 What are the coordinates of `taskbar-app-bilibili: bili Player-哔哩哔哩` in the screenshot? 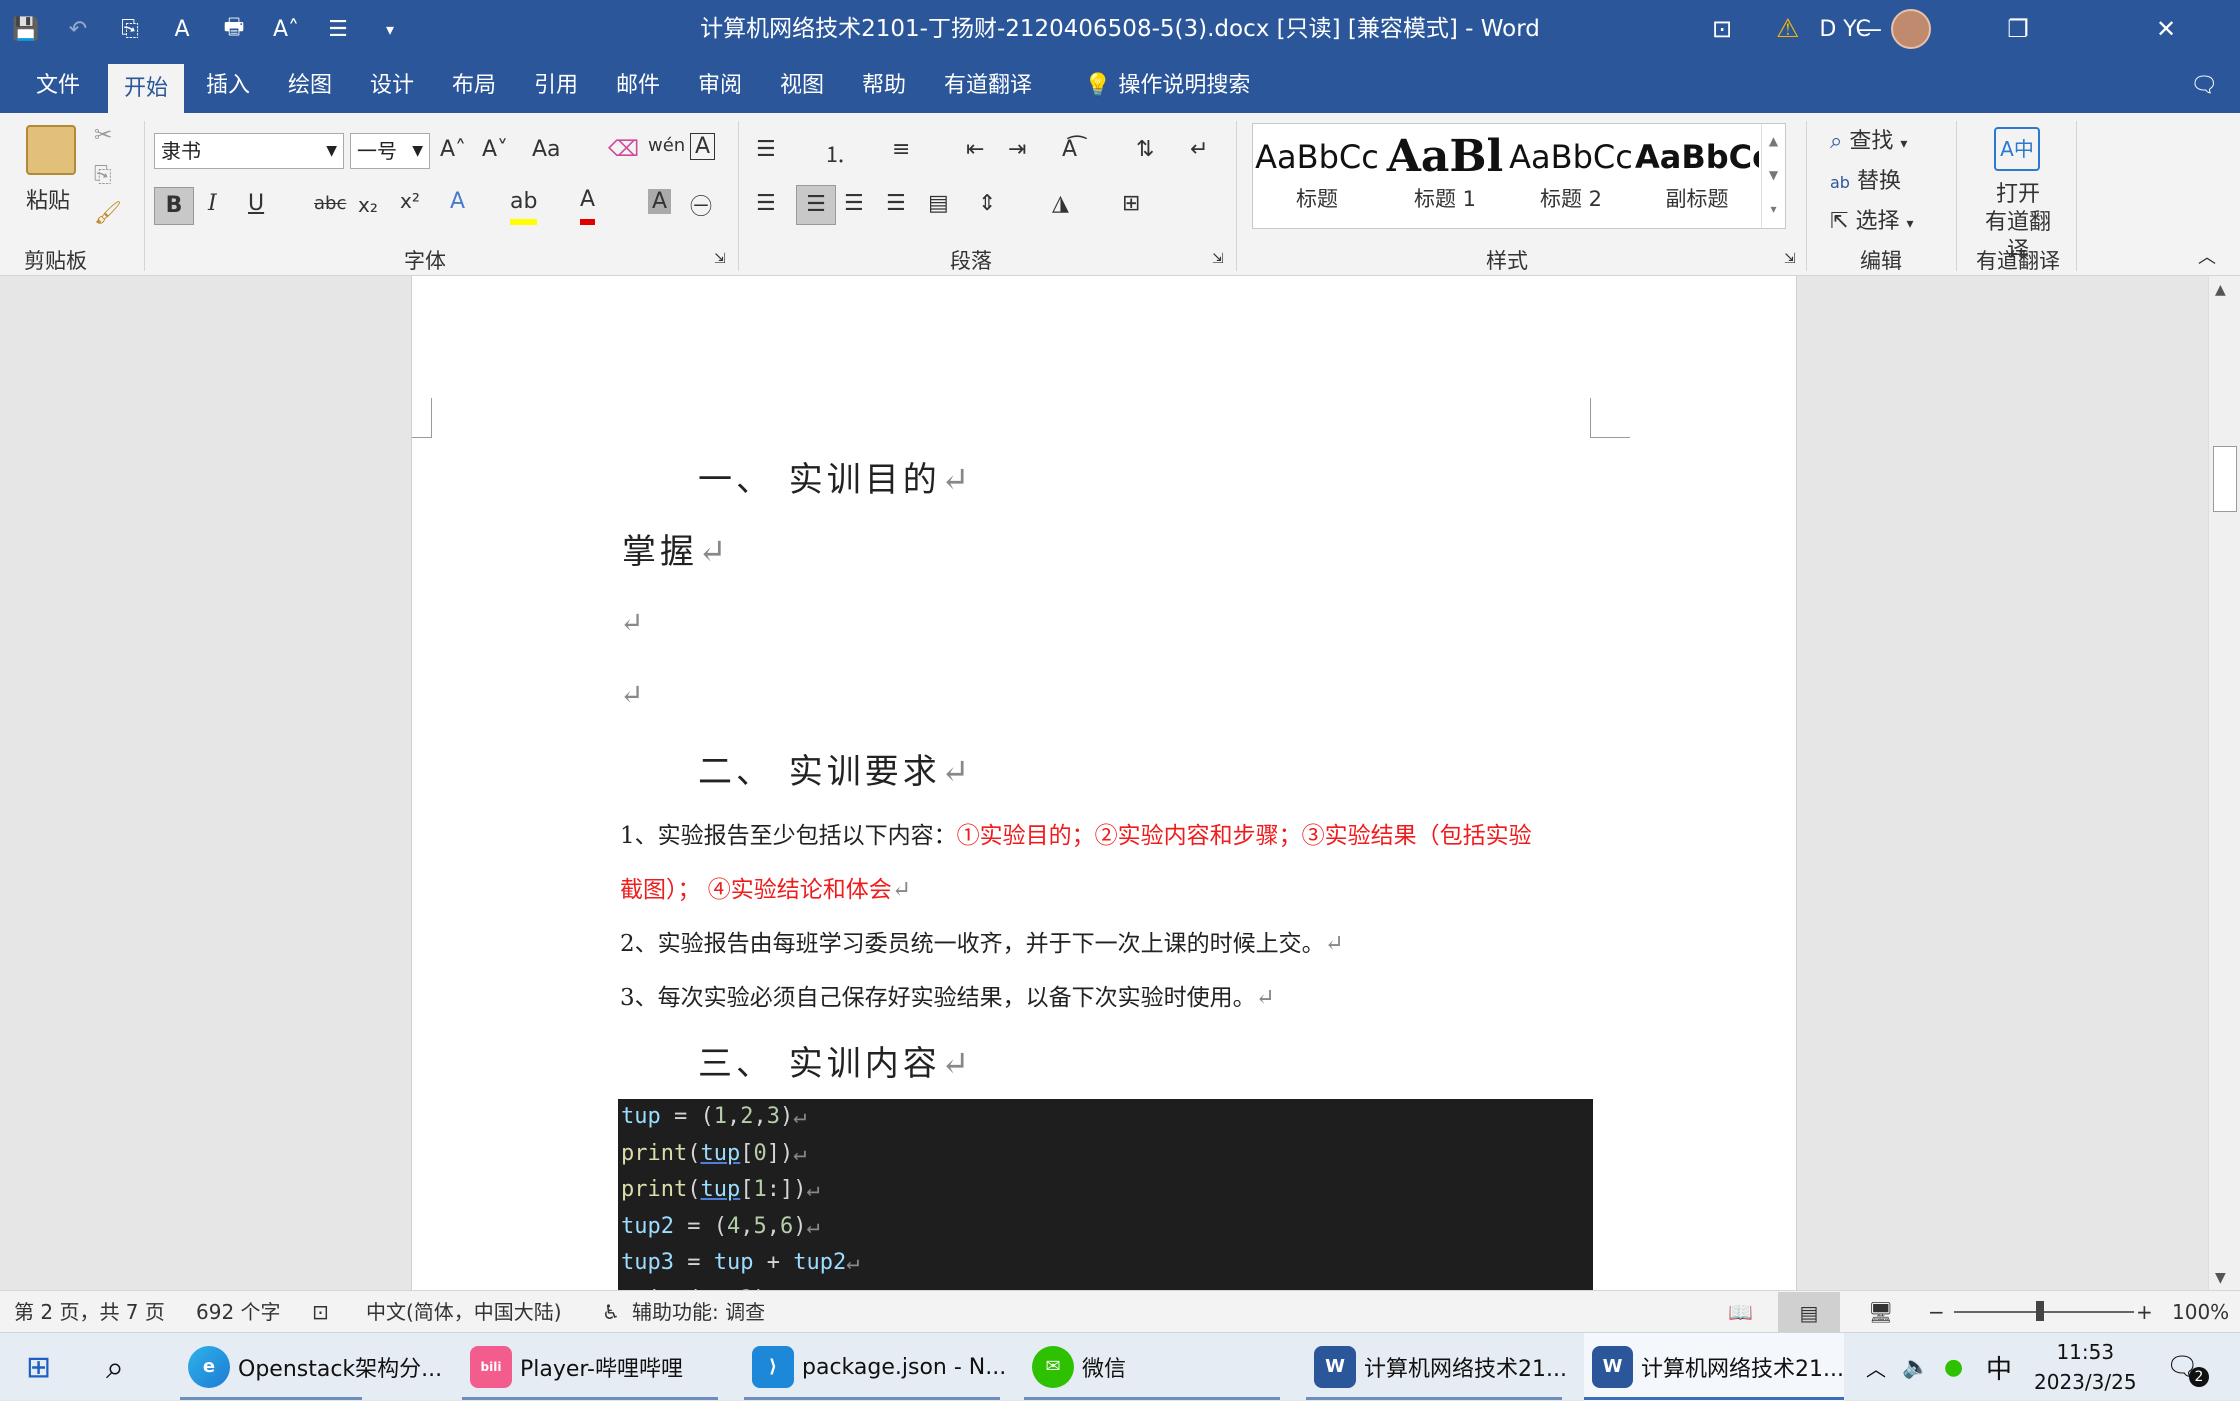 It's located at (576, 1367).